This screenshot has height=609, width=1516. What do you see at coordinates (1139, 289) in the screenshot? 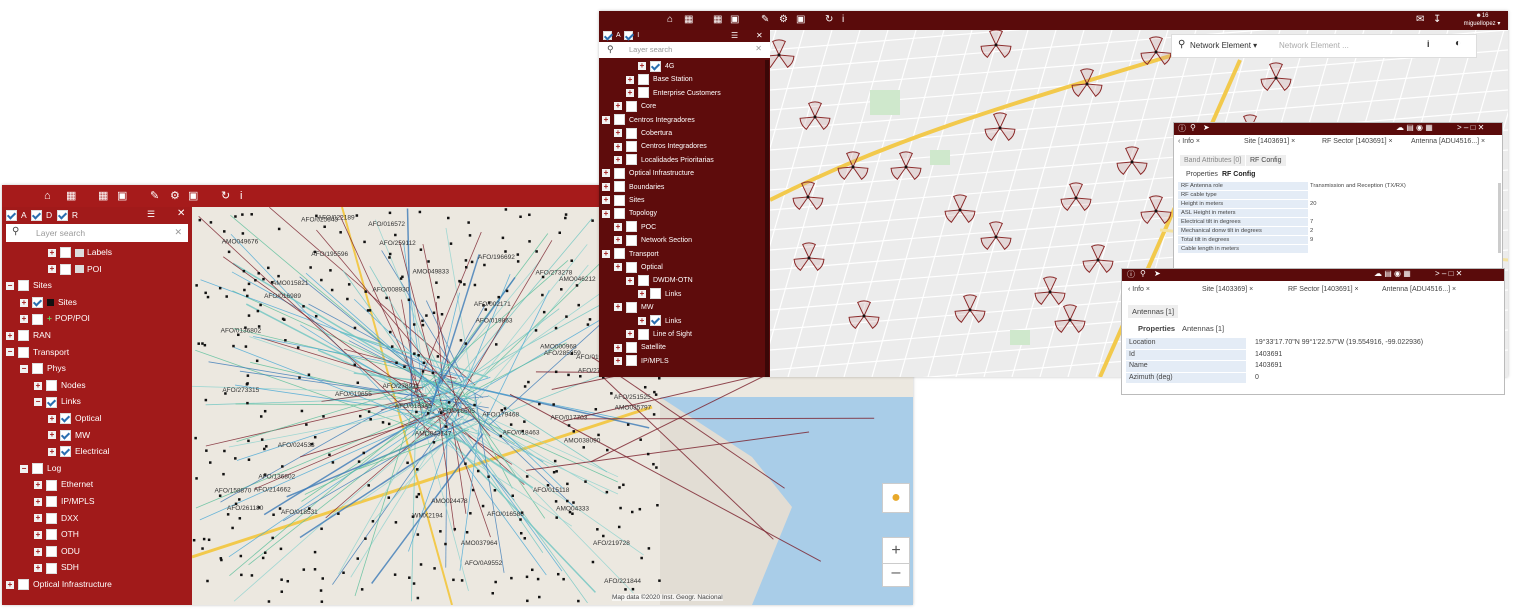
I see `tab-info: ‹ Info ×` at bounding box center [1139, 289].